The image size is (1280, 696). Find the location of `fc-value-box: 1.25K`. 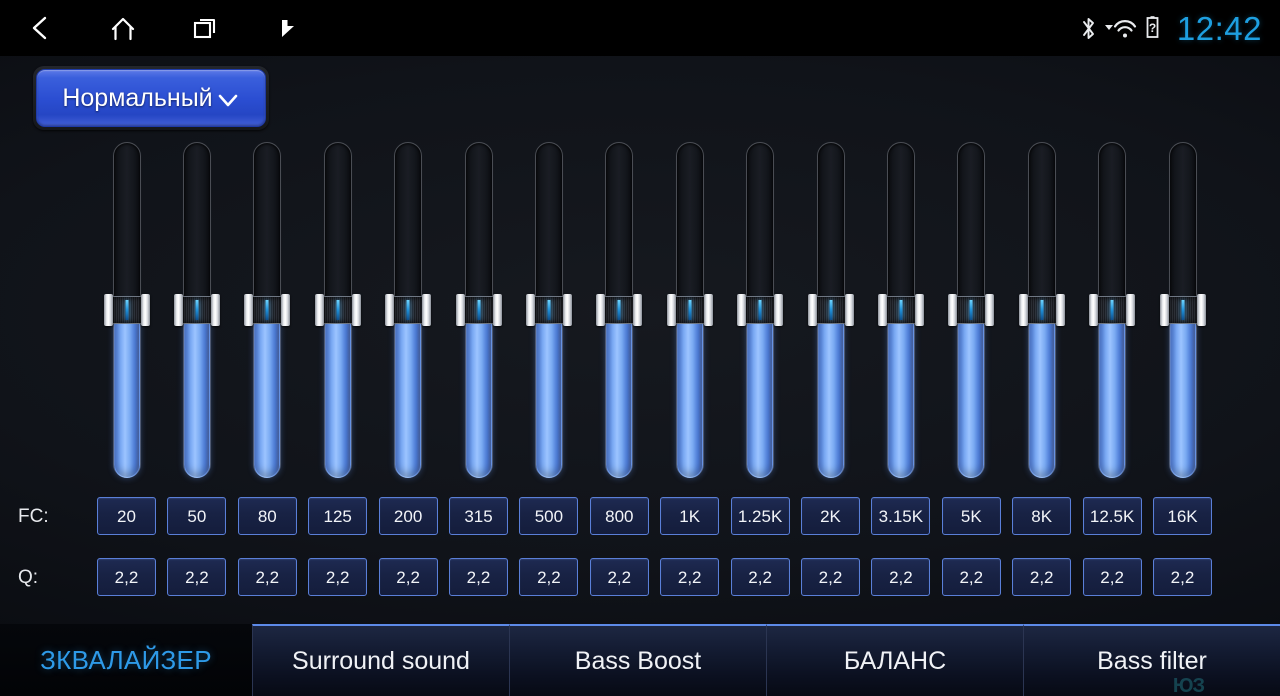

fc-value-box: 1.25K is located at coordinates (760, 516).